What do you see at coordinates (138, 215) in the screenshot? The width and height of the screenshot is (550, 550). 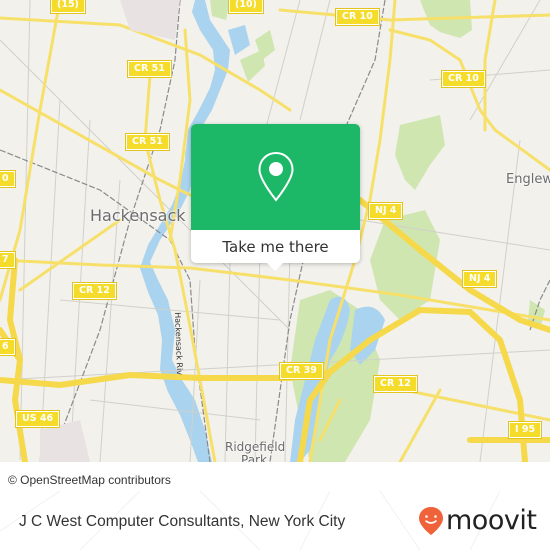 I see `place-label-hackensack: Hackensack` at bounding box center [138, 215].